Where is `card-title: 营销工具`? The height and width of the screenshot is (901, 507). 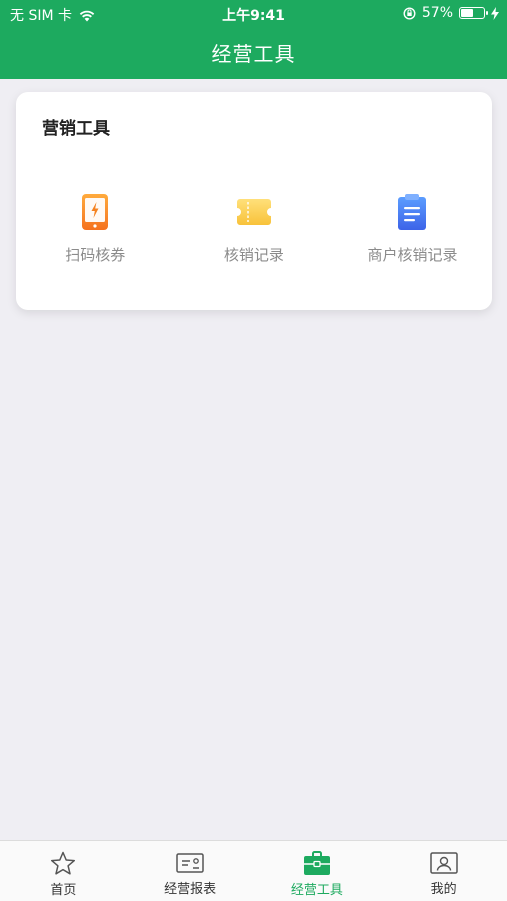
card-title: 营销工具 is located at coordinates (76, 129).